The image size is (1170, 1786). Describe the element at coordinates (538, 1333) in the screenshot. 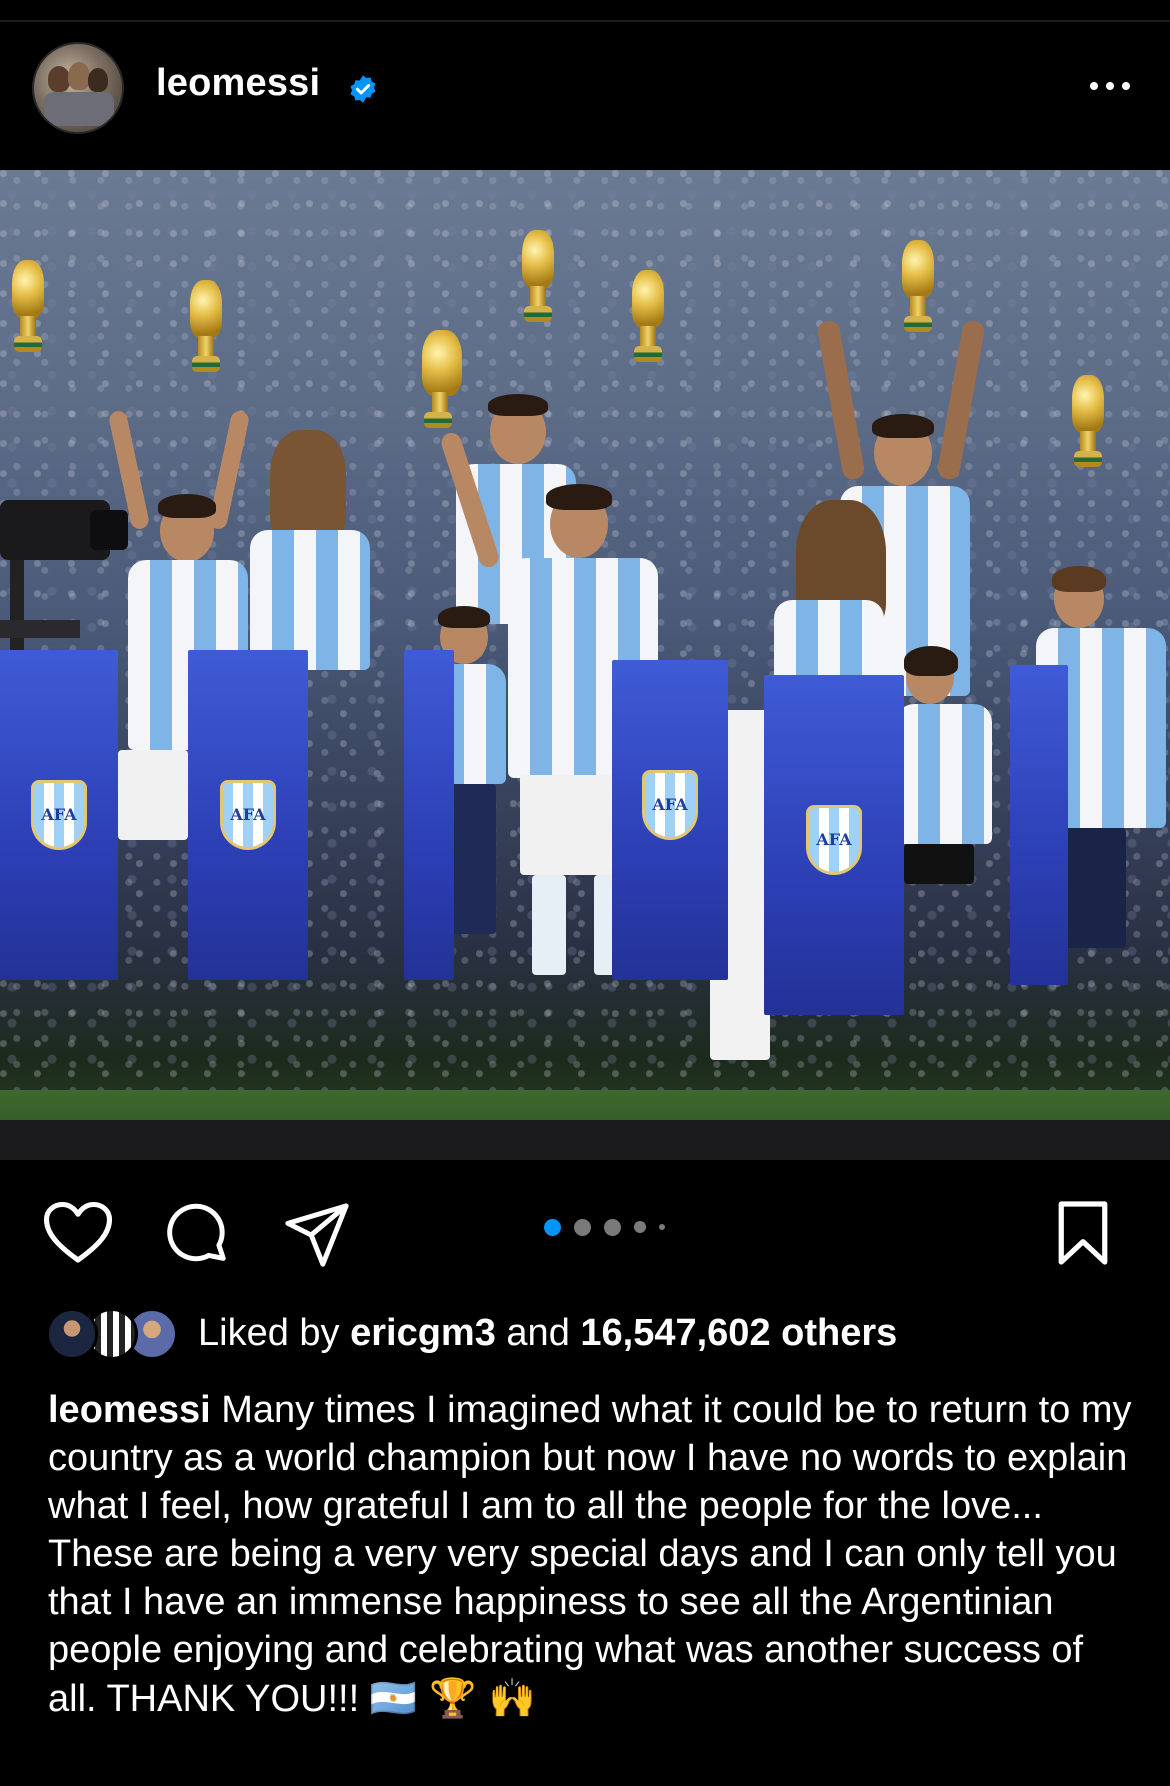

I see `likes-conjunction: and` at that location.